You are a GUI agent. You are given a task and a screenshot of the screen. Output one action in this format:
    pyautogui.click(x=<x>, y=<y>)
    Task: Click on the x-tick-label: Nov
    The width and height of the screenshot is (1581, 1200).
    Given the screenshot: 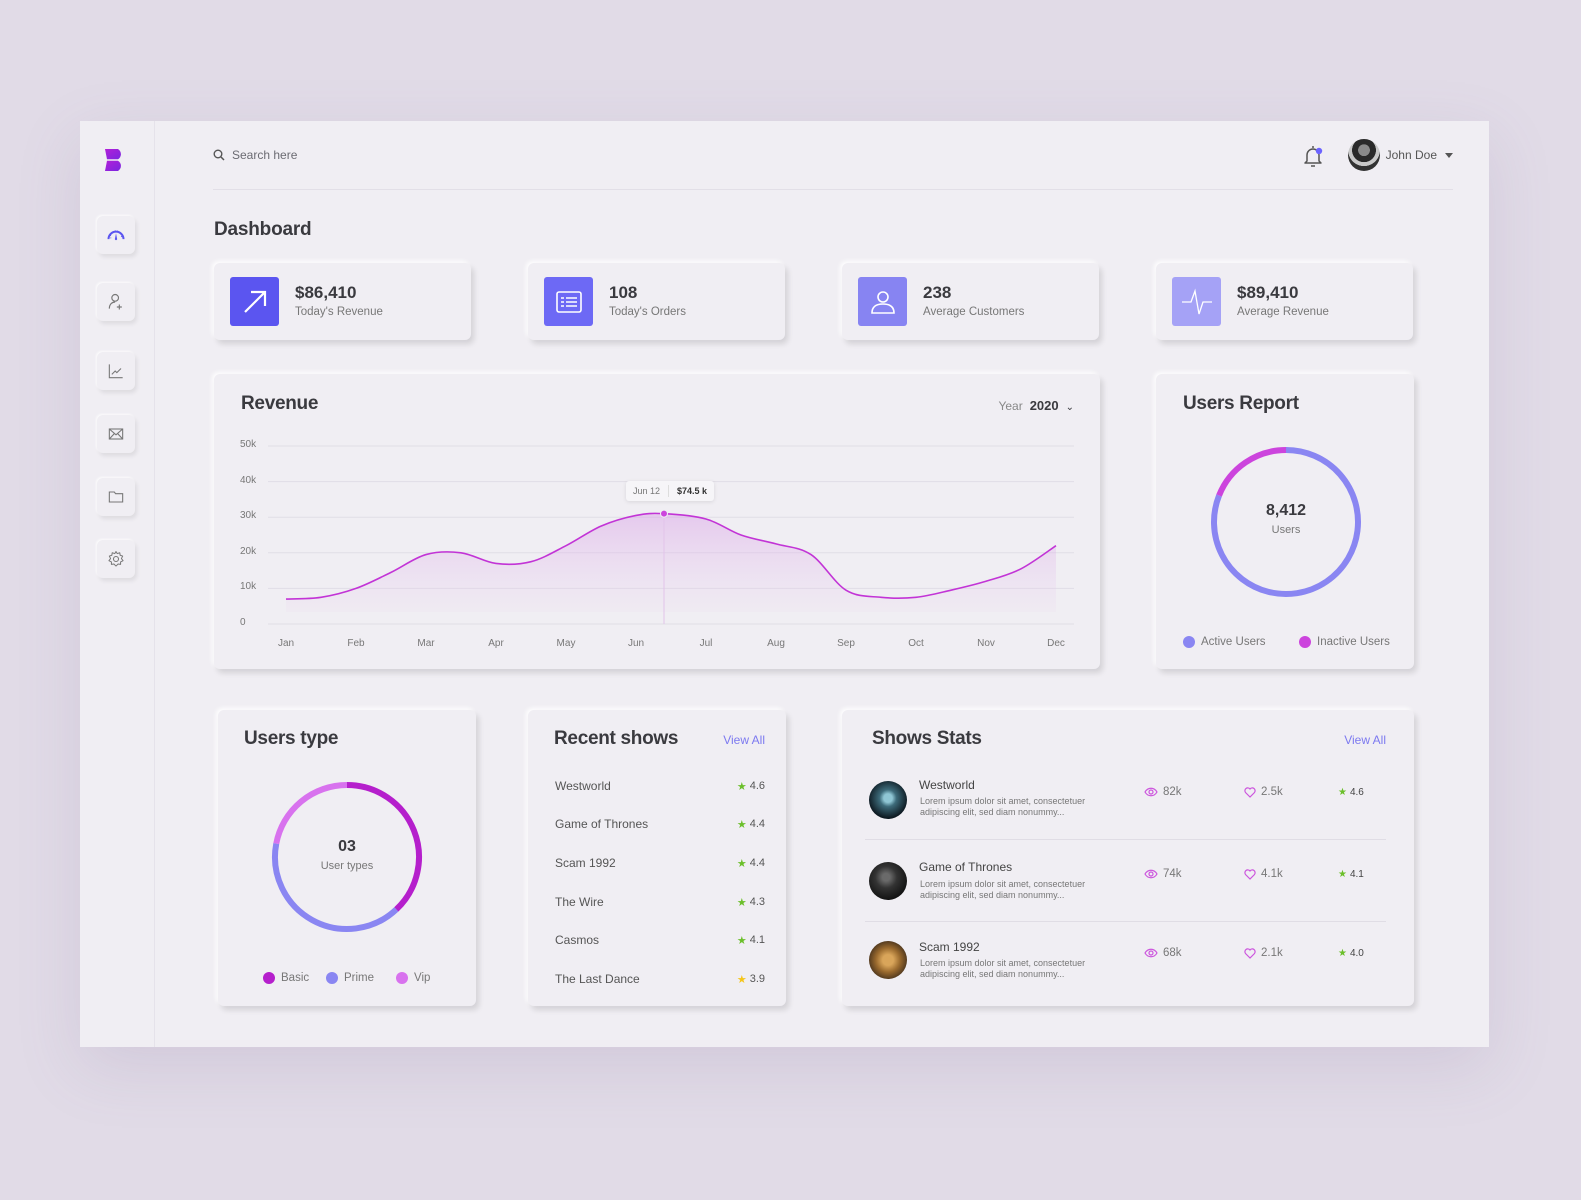 What is the action you would take?
    pyautogui.click(x=986, y=643)
    